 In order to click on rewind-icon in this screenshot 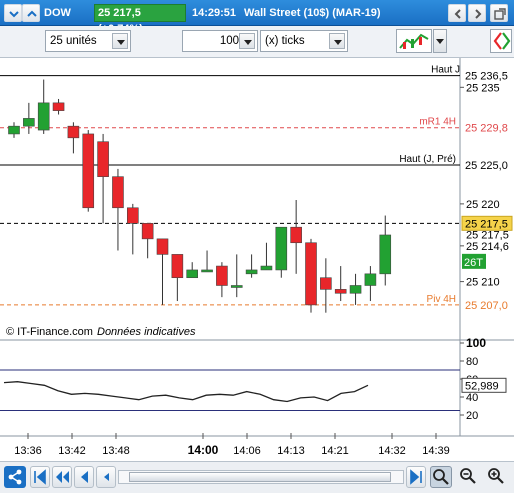, I will do `click(62, 477)`.